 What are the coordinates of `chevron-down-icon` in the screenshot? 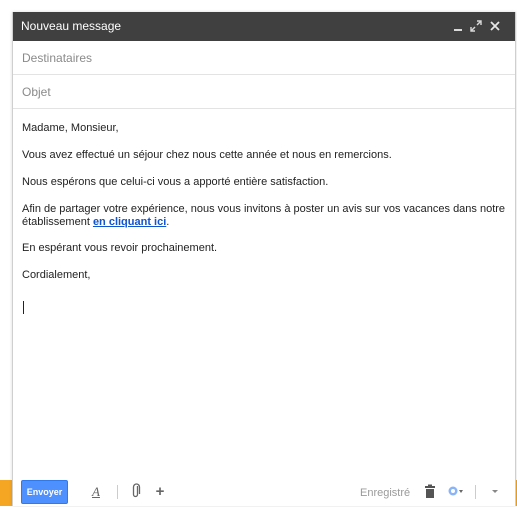 It's located at (495, 492).